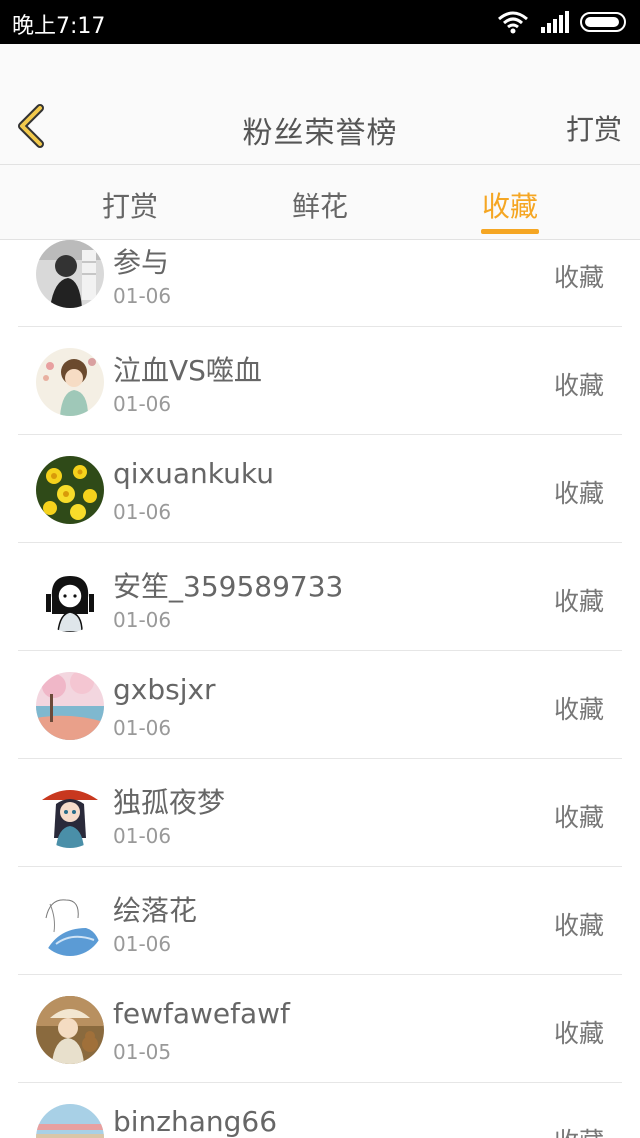 The image size is (640, 1138). What do you see at coordinates (320, 1029) in the screenshot?
I see `list-item: fewfawefawf 01-05 收藏` at bounding box center [320, 1029].